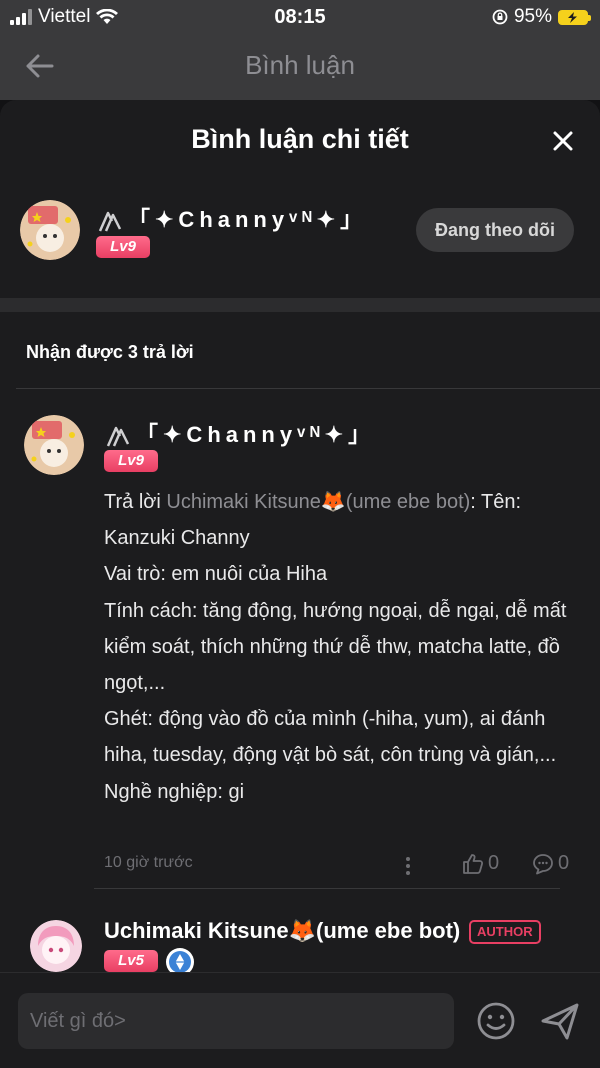  Describe the element at coordinates (560, 1021) in the screenshot. I see `send-icon` at that location.